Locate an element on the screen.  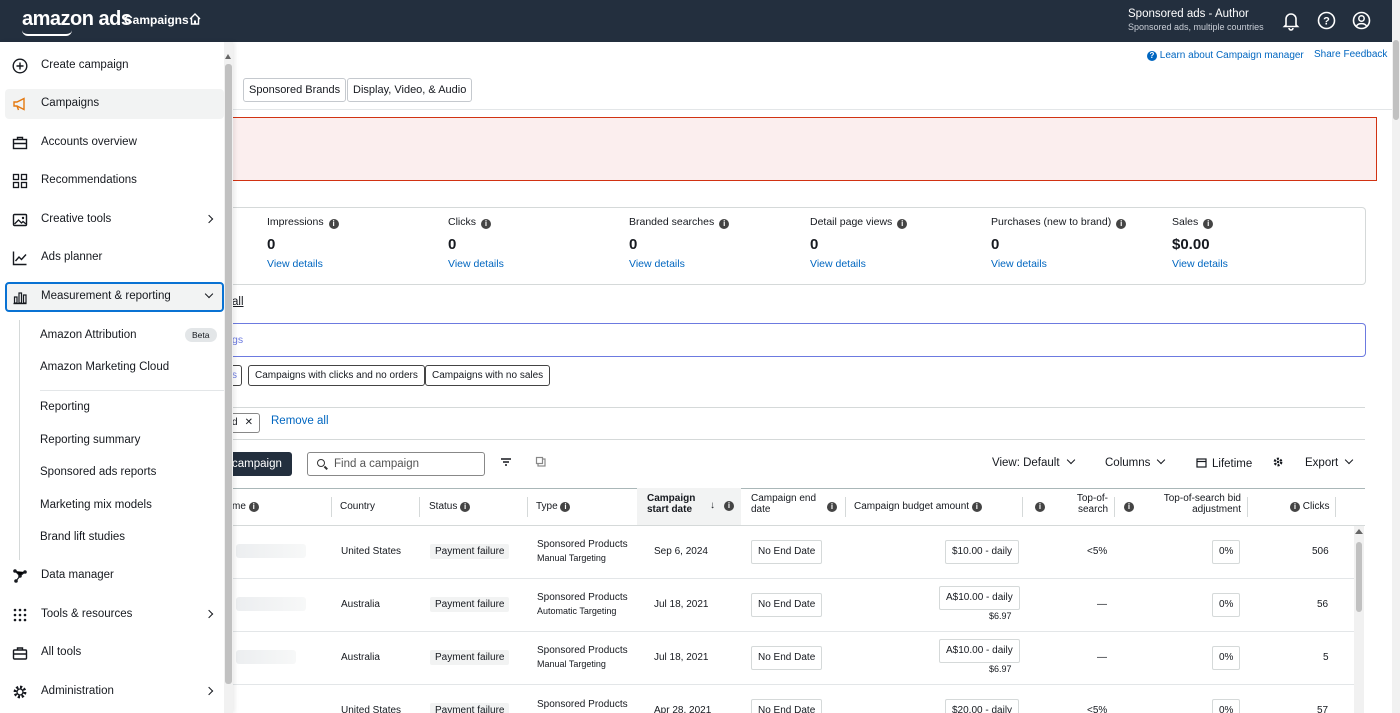
tab-sponsored-brands: Sponsored Brands is located at coordinates (295, 90).